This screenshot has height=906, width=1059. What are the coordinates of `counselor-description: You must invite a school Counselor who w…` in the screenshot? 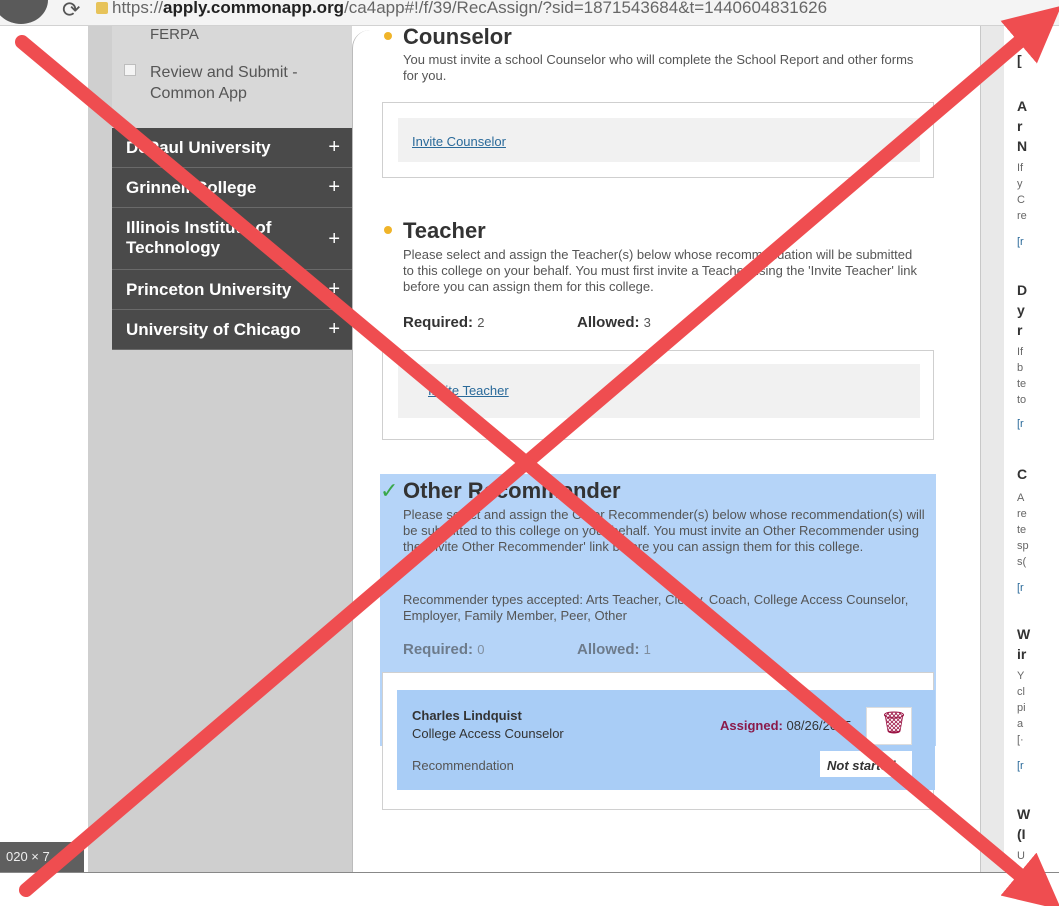 It's located at (658, 67).